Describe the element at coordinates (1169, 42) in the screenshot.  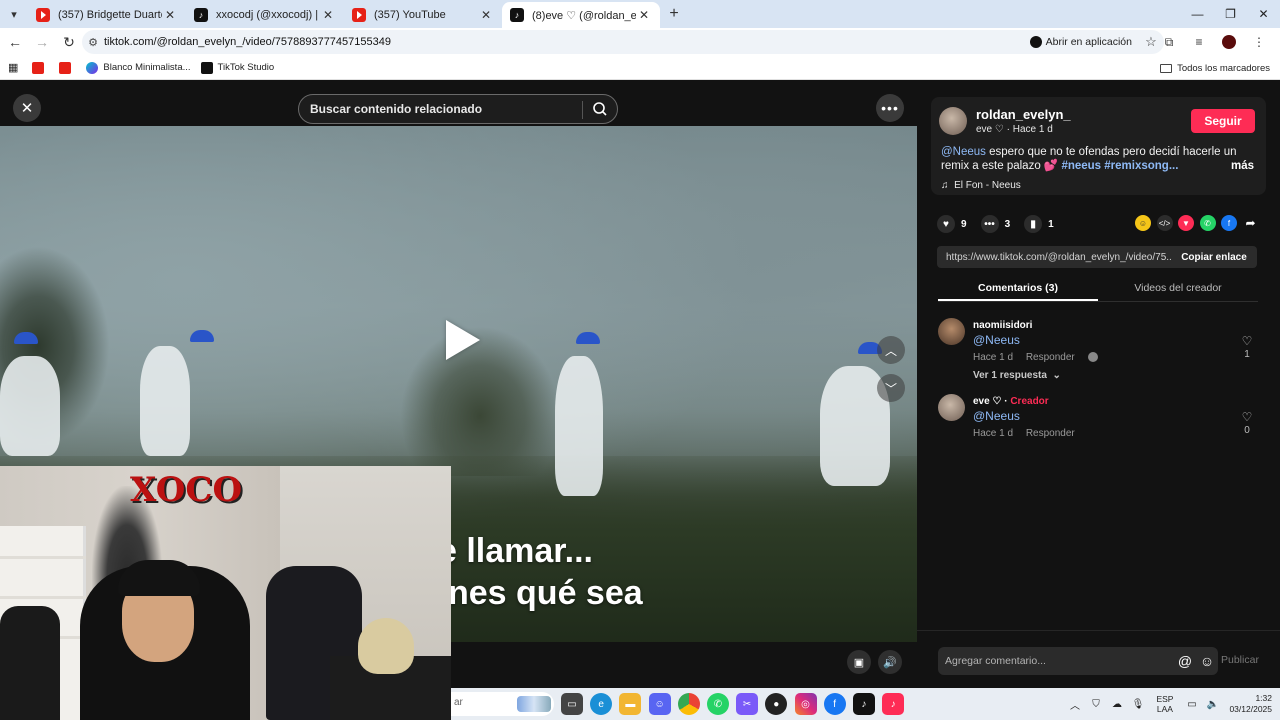
I see `extensions-icon: ⧉` at that location.